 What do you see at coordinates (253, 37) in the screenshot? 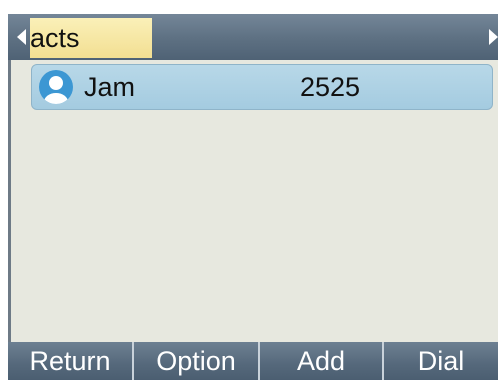
I see `title-bar: acts` at bounding box center [253, 37].